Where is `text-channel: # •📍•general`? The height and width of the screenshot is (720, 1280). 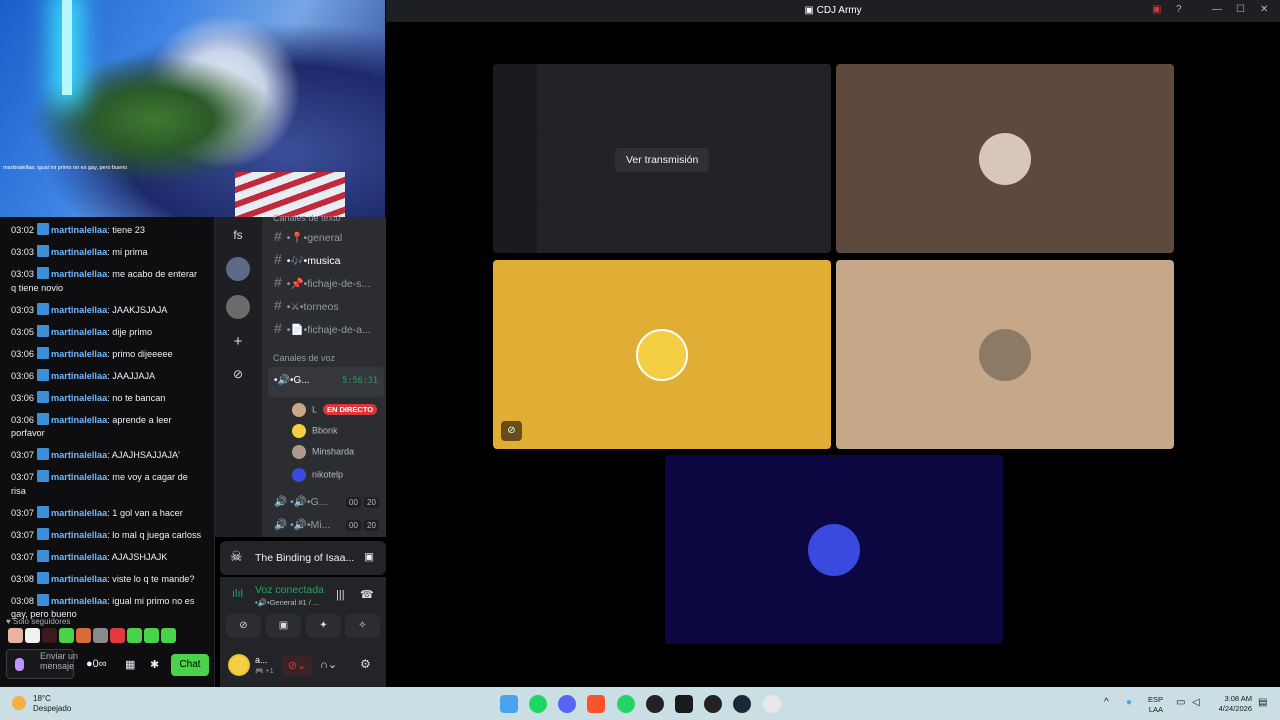 text-channel: # •📍•general is located at coordinates (308, 236).